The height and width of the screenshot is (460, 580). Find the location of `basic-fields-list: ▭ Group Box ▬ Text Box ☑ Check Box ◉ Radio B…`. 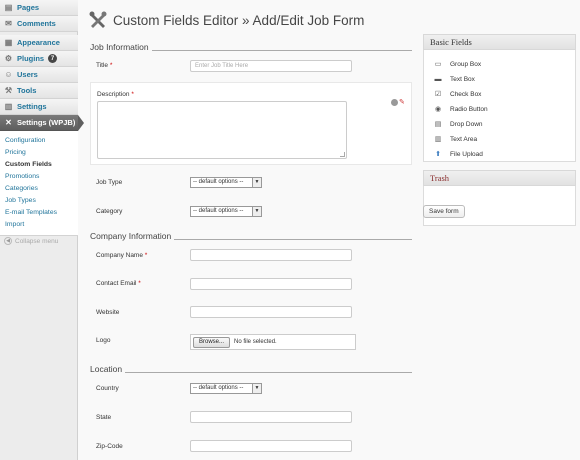

basic-fields-list: ▭ Group Box ▬ Text Box ☑ Check Box ◉ Radio B… is located at coordinates (499, 106).